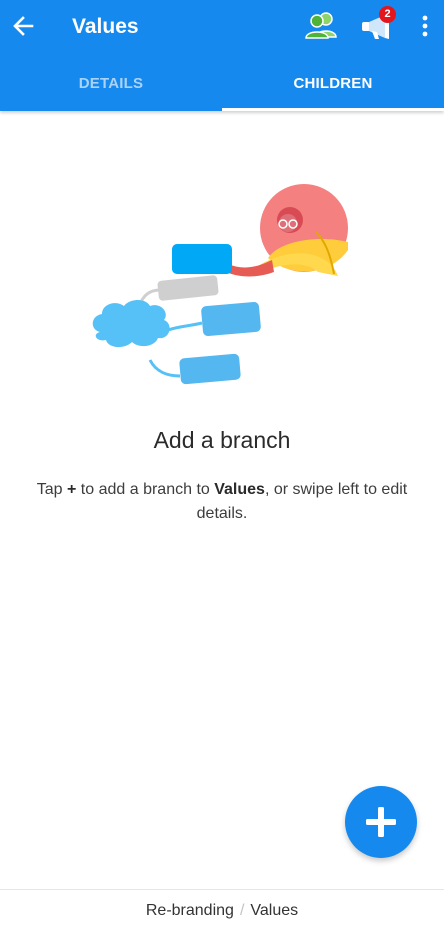 The height and width of the screenshot is (932, 444). I want to click on arrow-left-icon, so click(23, 26).